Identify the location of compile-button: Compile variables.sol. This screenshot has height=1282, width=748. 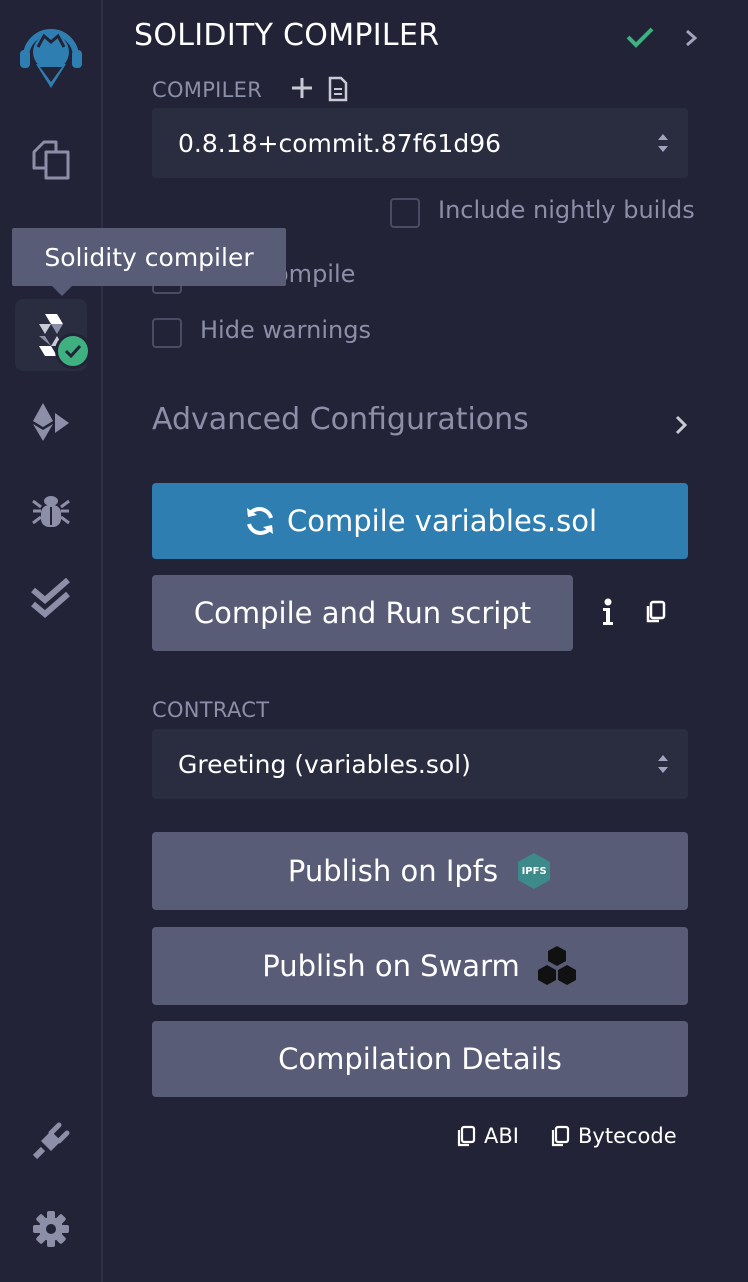
(420, 521).